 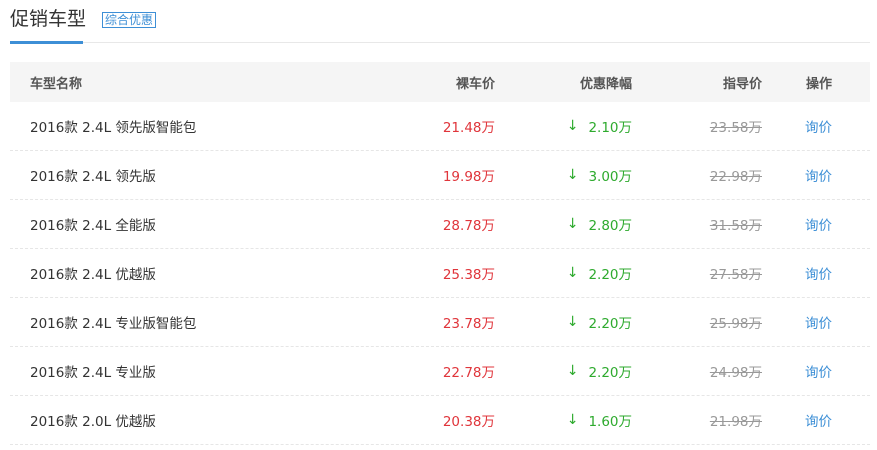 What do you see at coordinates (93, 177) in the screenshot?
I see `model-name: 2016款 2.4L 领先版` at bounding box center [93, 177].